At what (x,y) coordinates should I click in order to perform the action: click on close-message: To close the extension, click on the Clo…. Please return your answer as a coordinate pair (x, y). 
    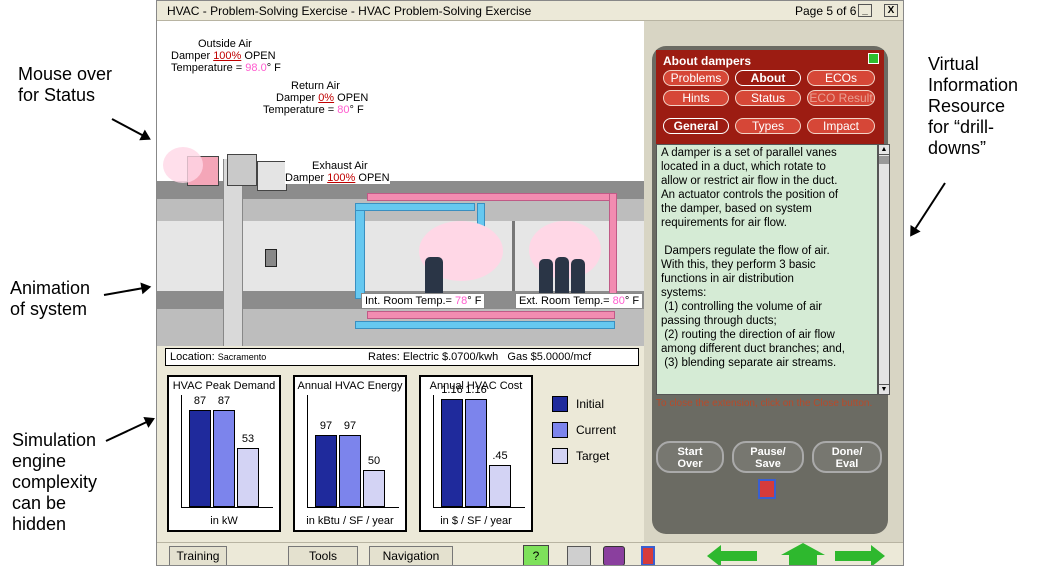
    Looking at the image, I should click on (764, 403).